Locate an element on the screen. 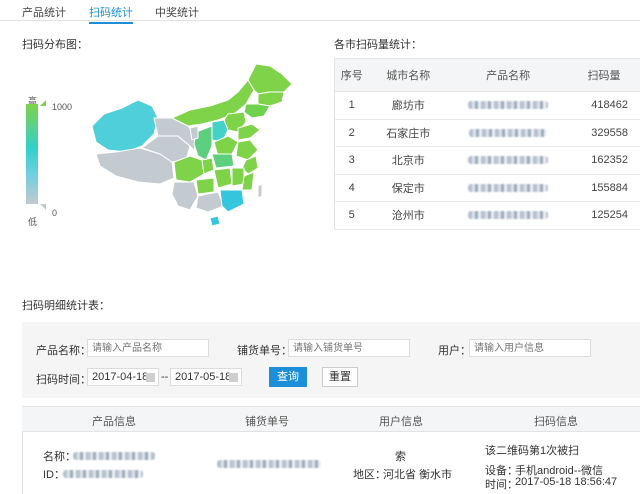 This screenshot has height=494, width=640. legend-max-value: 1000 is located at coordinates (62, 107).